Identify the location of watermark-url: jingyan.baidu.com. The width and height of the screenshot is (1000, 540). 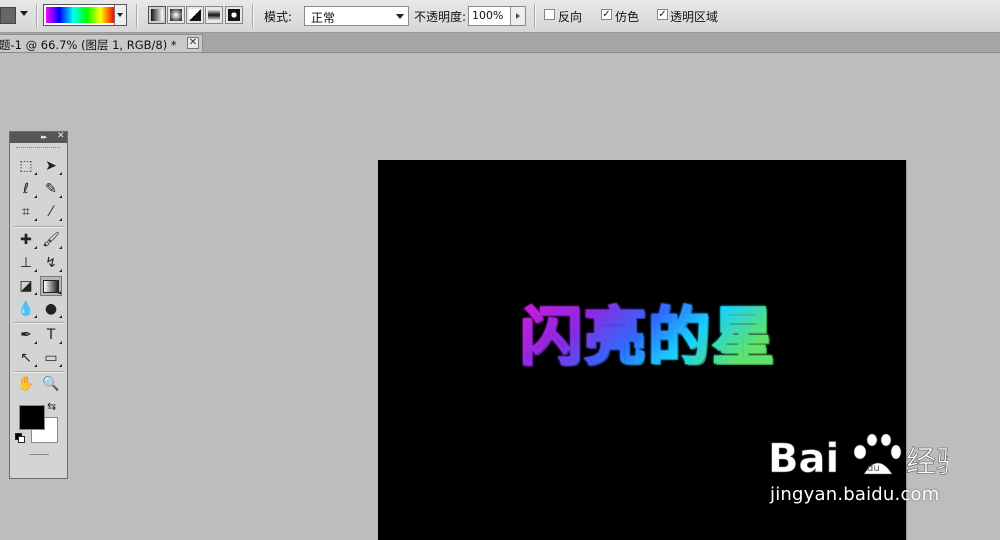
(855, 494).